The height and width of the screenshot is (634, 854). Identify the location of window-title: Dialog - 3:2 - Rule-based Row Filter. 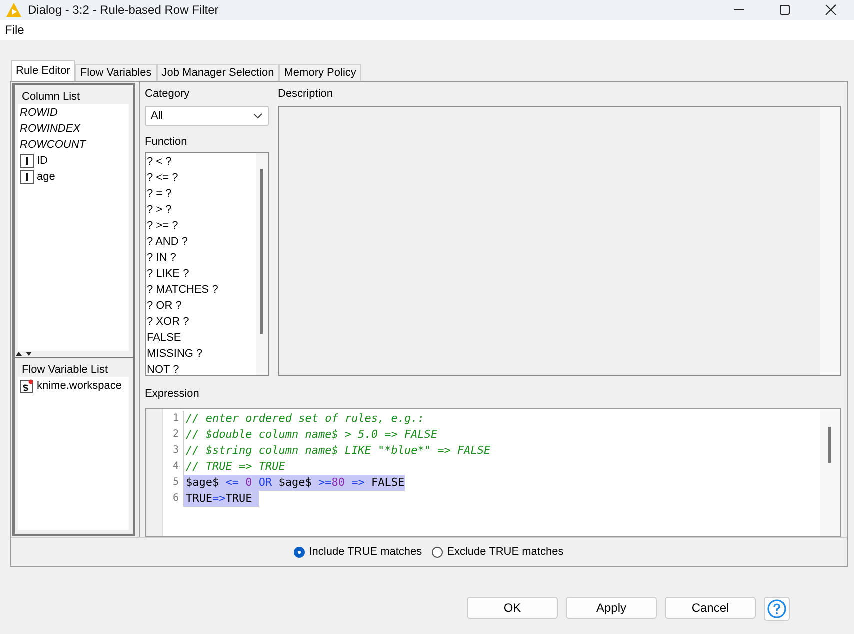
(124, 10).